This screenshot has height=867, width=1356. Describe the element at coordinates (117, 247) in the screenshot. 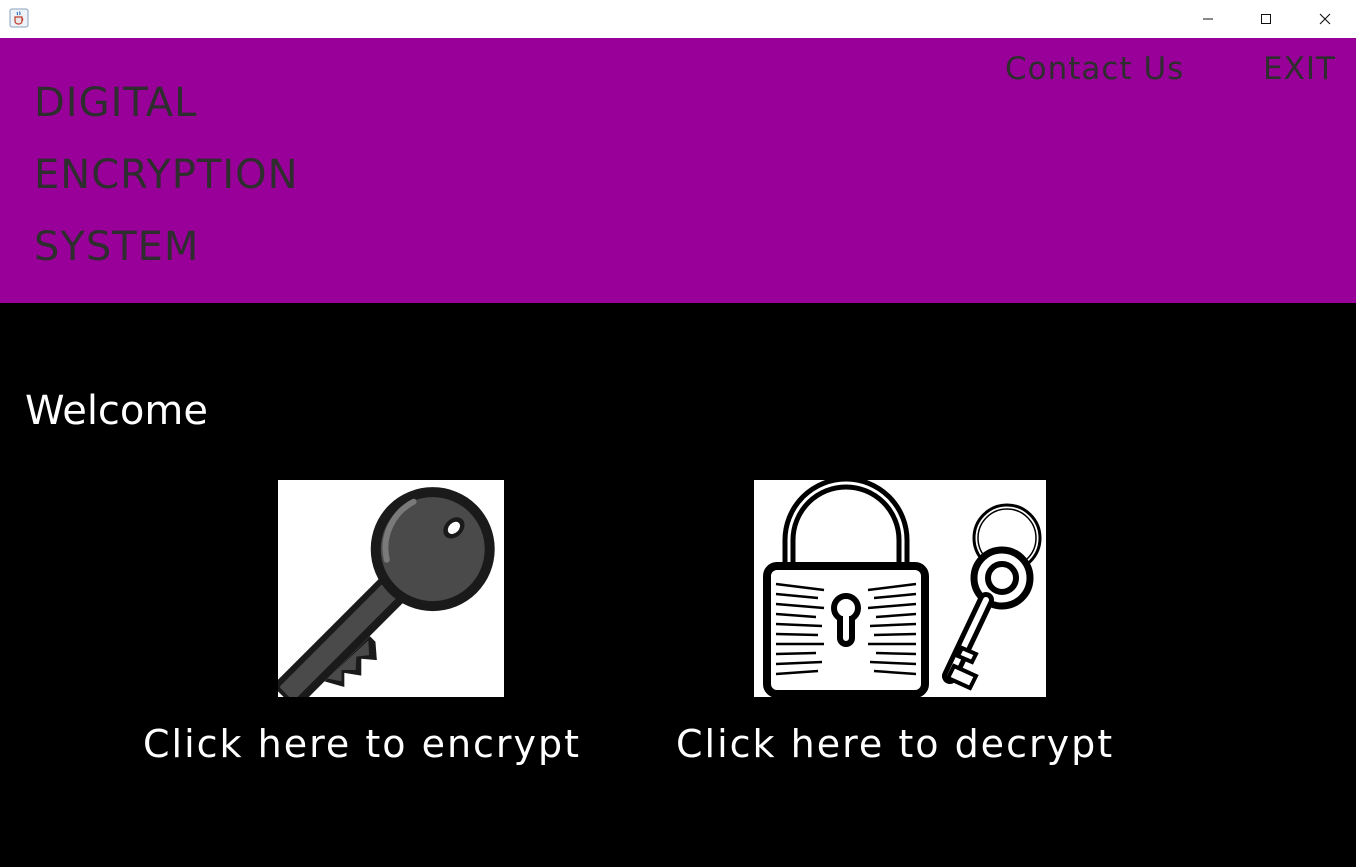

I see `brand-title-line-3: SYSTEM` at that location.